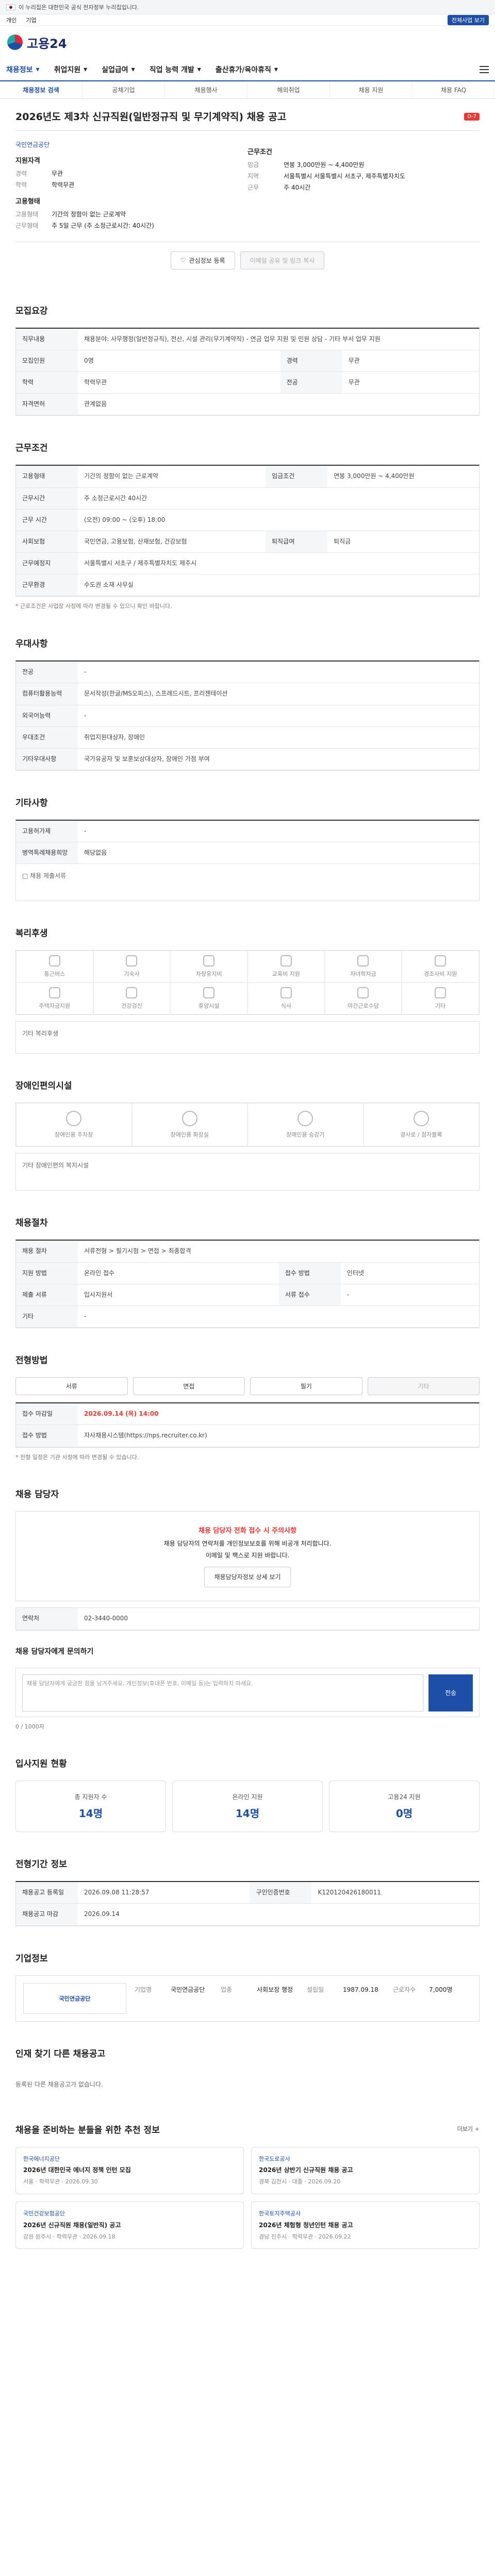 This screenshot has height=2576, width=495. I want to click on site-logo: 고용24, so click(37, 43).